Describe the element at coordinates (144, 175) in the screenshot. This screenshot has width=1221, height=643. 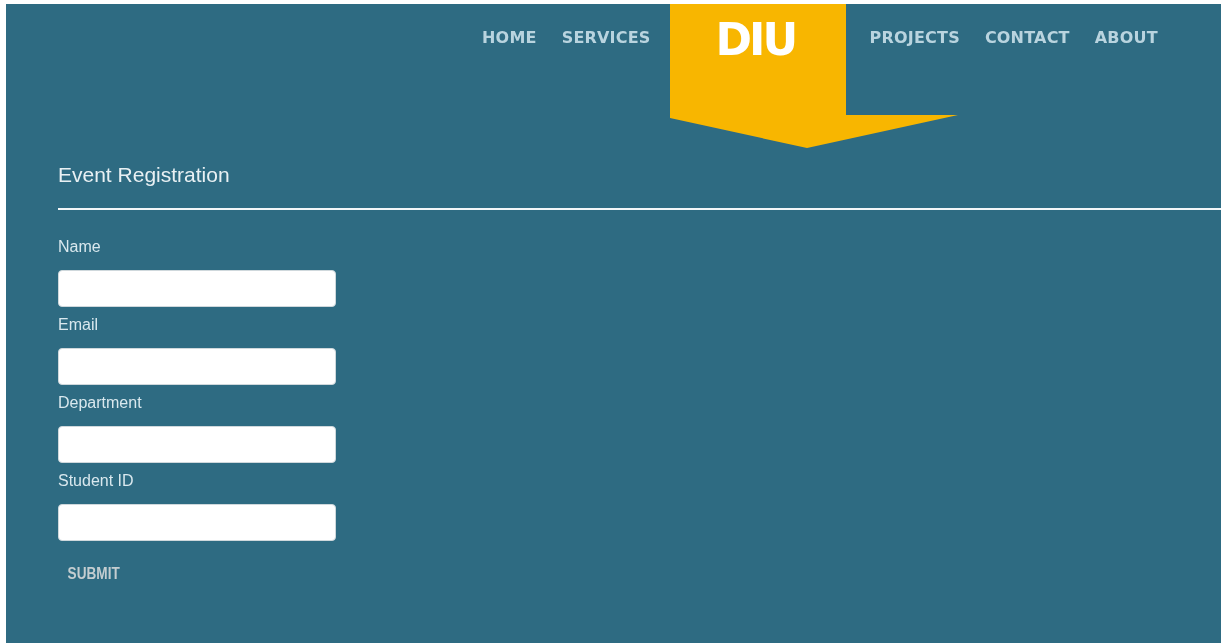
I see `form-title: Event Registration` at that location.